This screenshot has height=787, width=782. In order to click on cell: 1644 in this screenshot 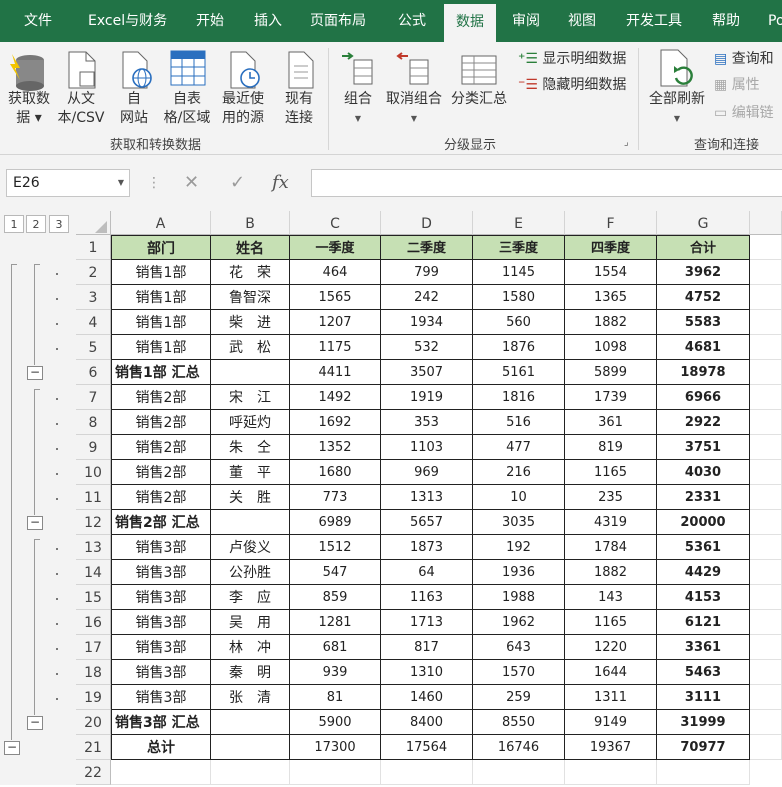, I will do `click(611, 672)`.